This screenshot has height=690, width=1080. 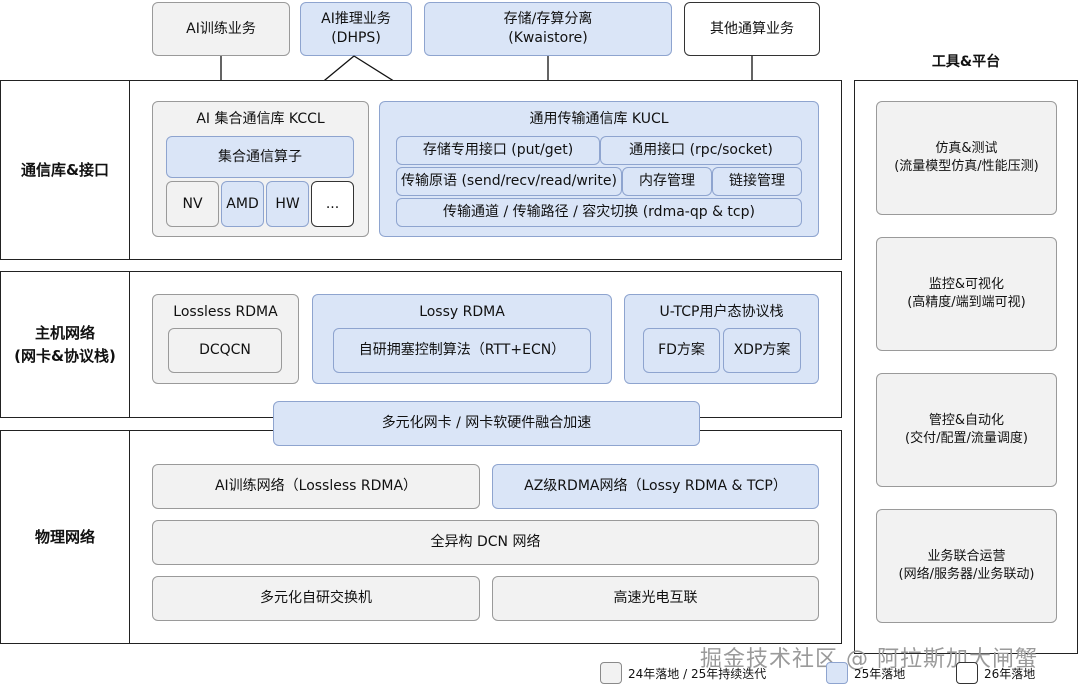 I want to click on kccl-operator: 集合通信算子, so click(x=260, y=157).